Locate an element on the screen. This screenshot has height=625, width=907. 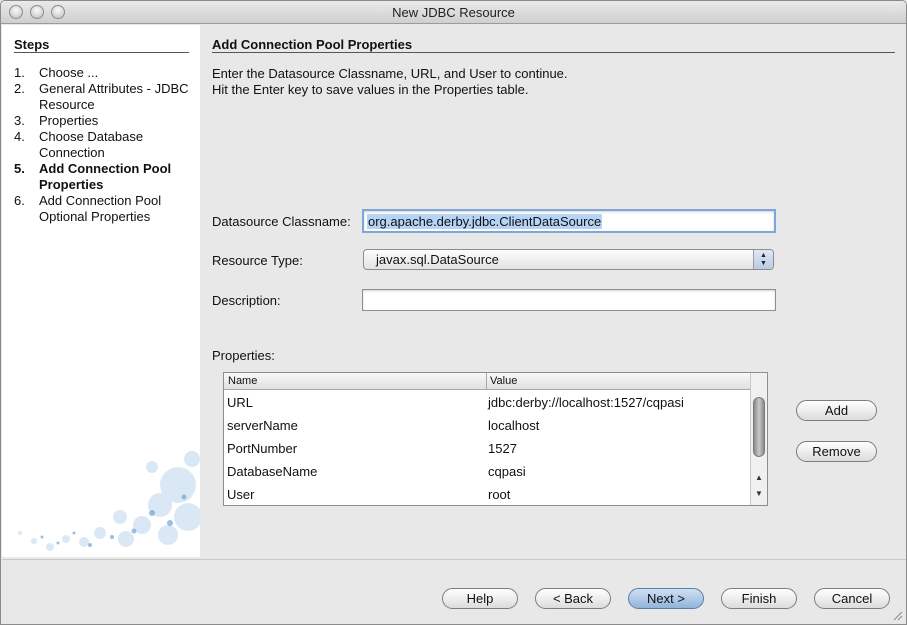
step-number: 3. is located at coordinates (19, 120).